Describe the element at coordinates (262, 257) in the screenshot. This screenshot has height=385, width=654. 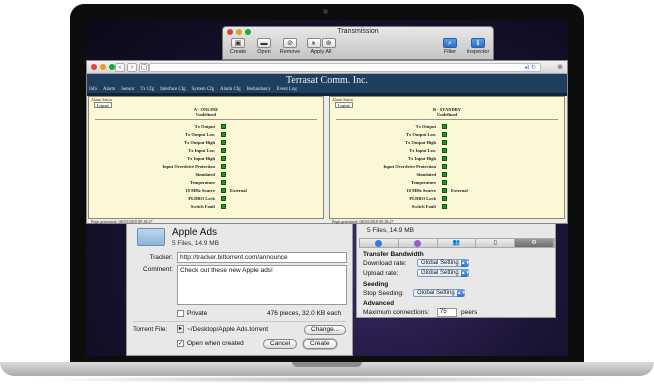
I see `tracker-field: http://tracker.bittorrent.com/announce` at that location.